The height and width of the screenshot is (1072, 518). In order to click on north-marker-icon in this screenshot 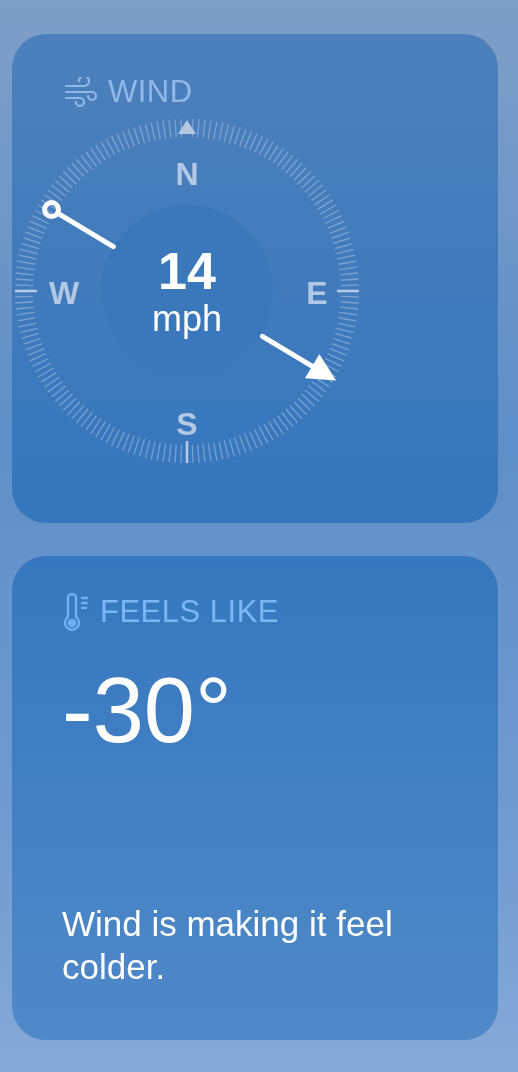, I will do `click(187, 127)`.